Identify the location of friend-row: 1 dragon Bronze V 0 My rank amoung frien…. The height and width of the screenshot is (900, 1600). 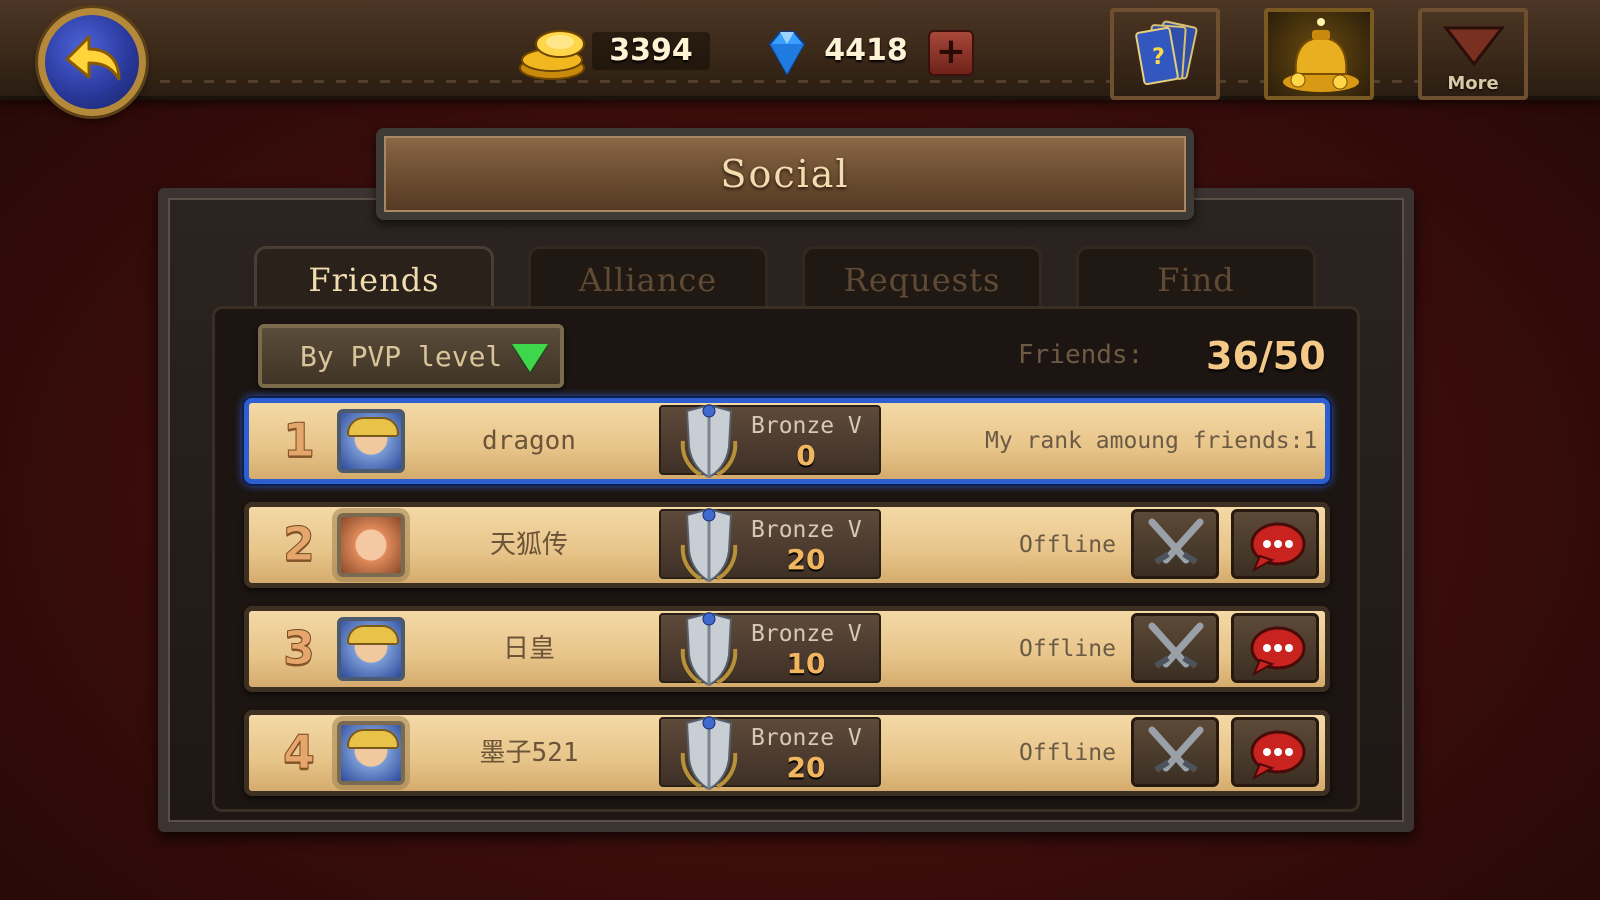
(787, 441).